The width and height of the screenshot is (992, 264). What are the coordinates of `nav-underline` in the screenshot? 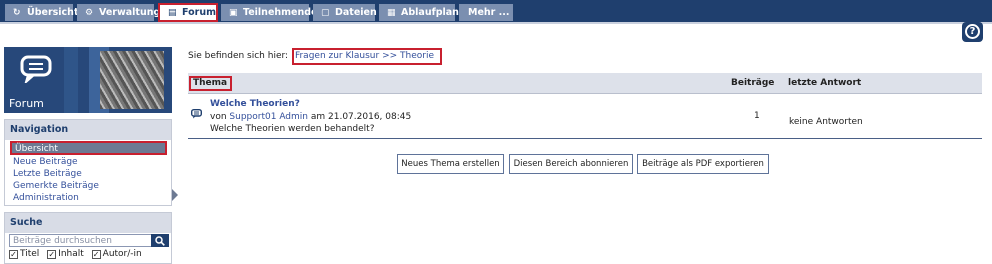 It's located at (496, 23).